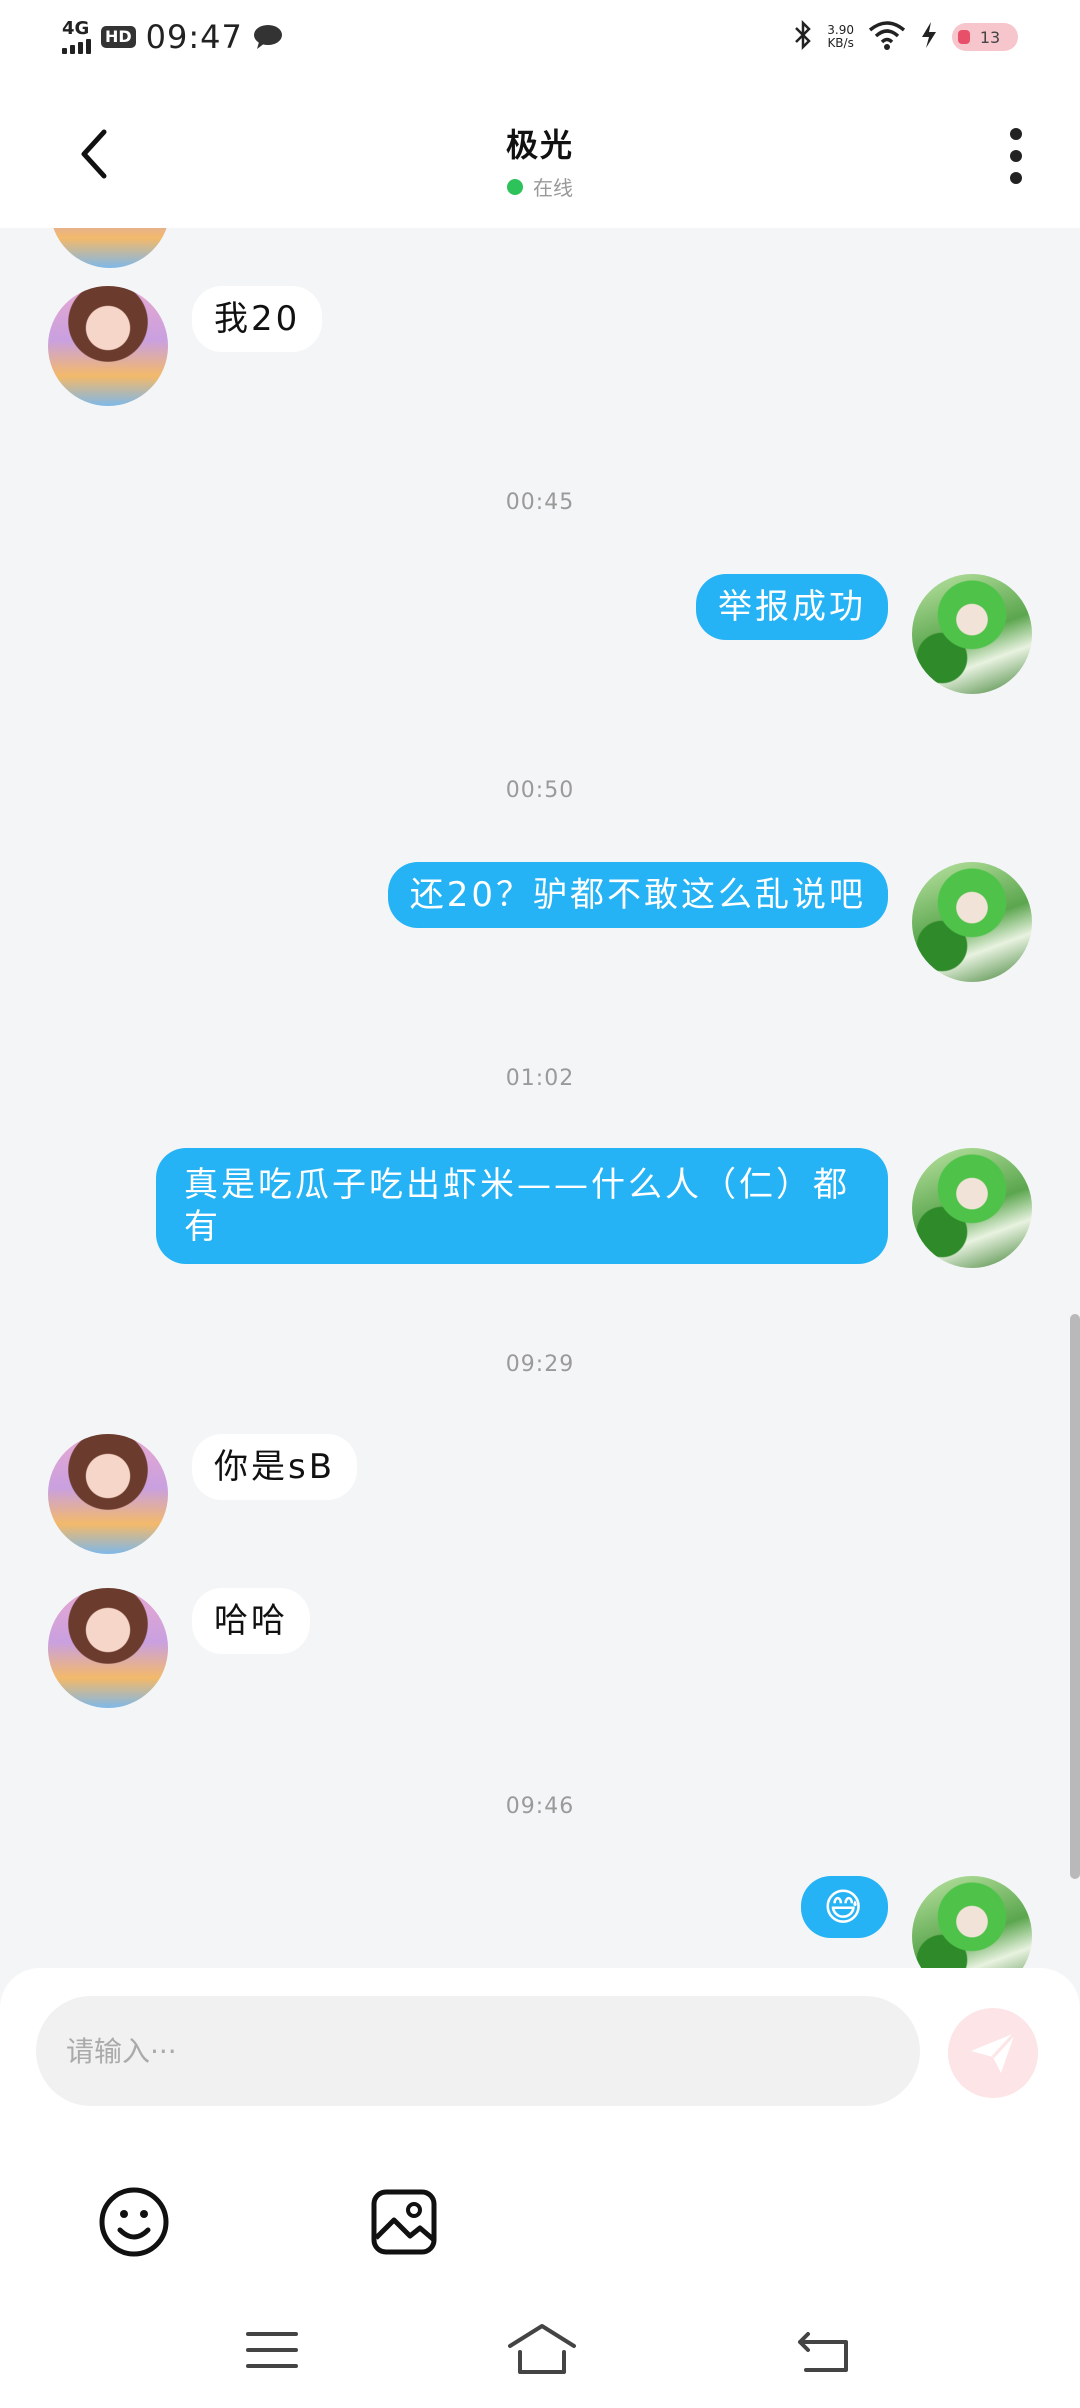  I want to click on message-bubble-incoming: 我20, so click(257, 319).